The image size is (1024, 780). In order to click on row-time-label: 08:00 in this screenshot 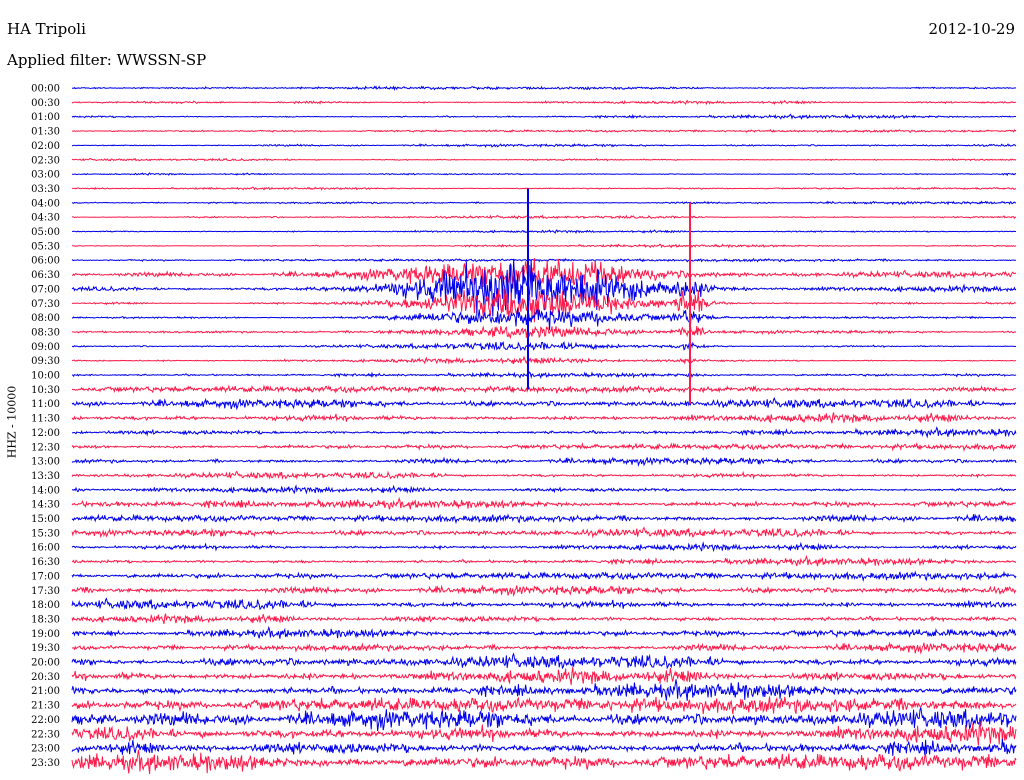, I will do `click(45, 318)`.